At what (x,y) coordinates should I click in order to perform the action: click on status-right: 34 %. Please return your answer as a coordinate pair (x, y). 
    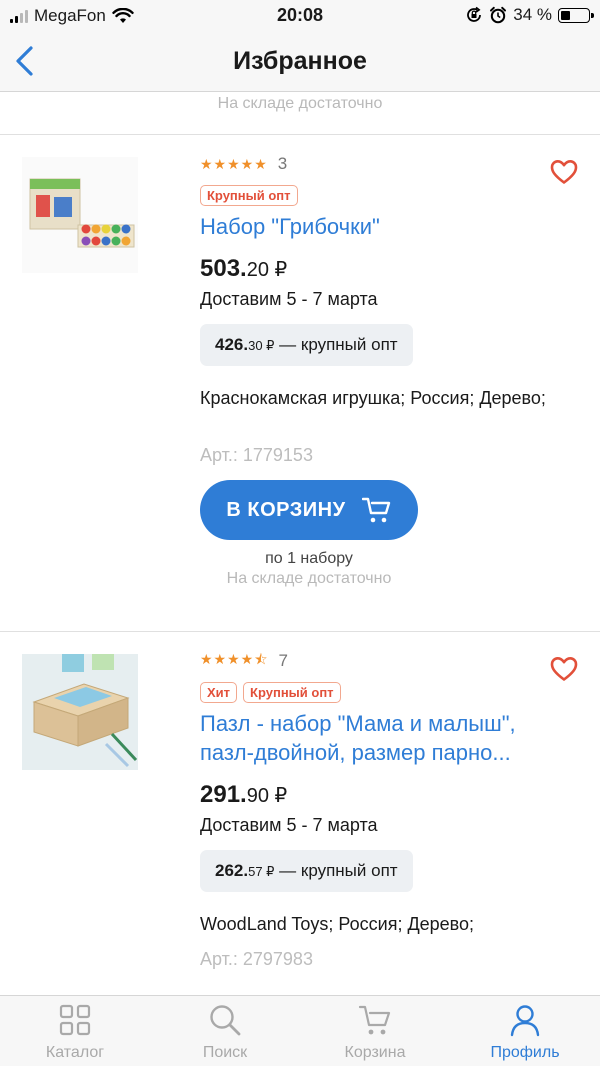
    Looking at the image, I should click on (529, 15).